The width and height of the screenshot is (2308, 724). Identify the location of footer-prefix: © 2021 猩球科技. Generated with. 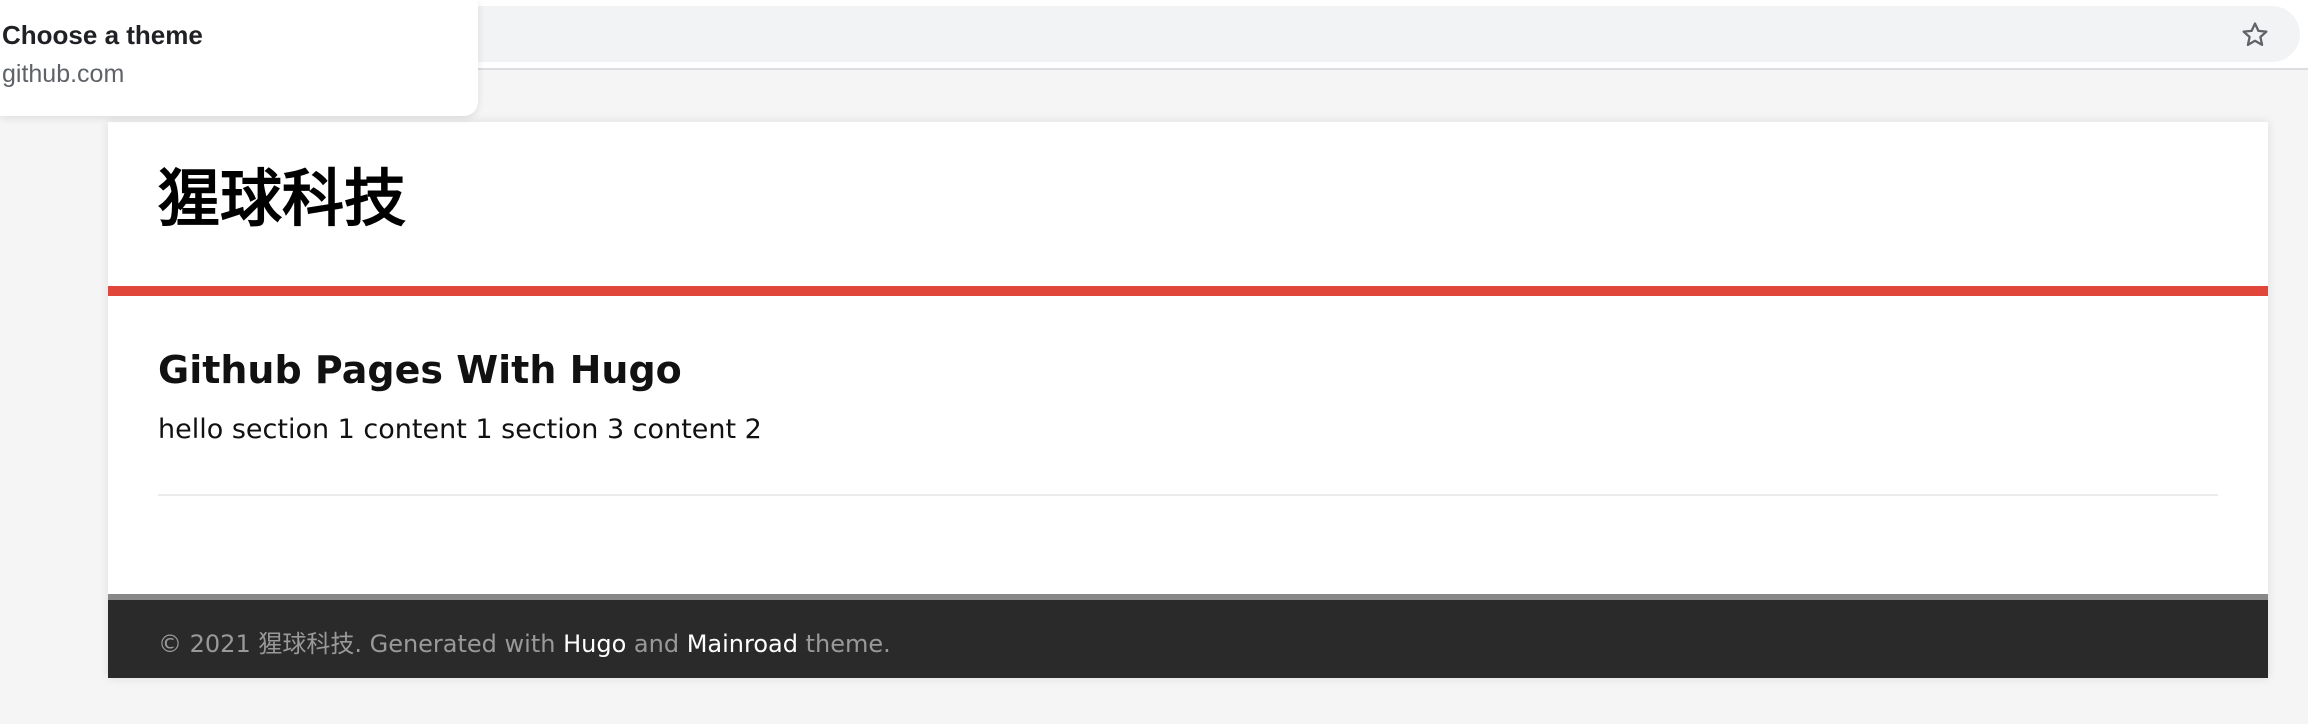
(361, 644).